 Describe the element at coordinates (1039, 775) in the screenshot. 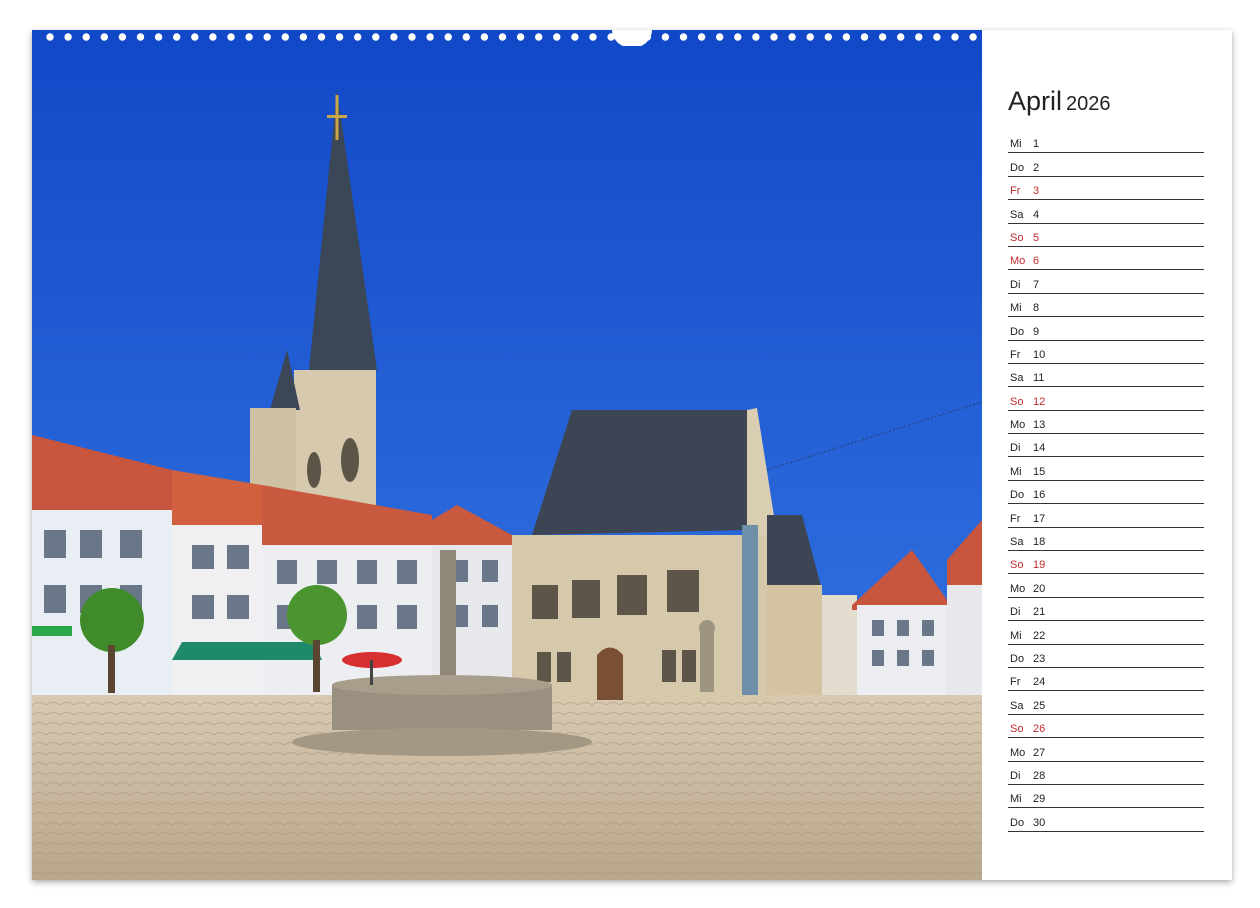

I see `day-number: 28` at that location.